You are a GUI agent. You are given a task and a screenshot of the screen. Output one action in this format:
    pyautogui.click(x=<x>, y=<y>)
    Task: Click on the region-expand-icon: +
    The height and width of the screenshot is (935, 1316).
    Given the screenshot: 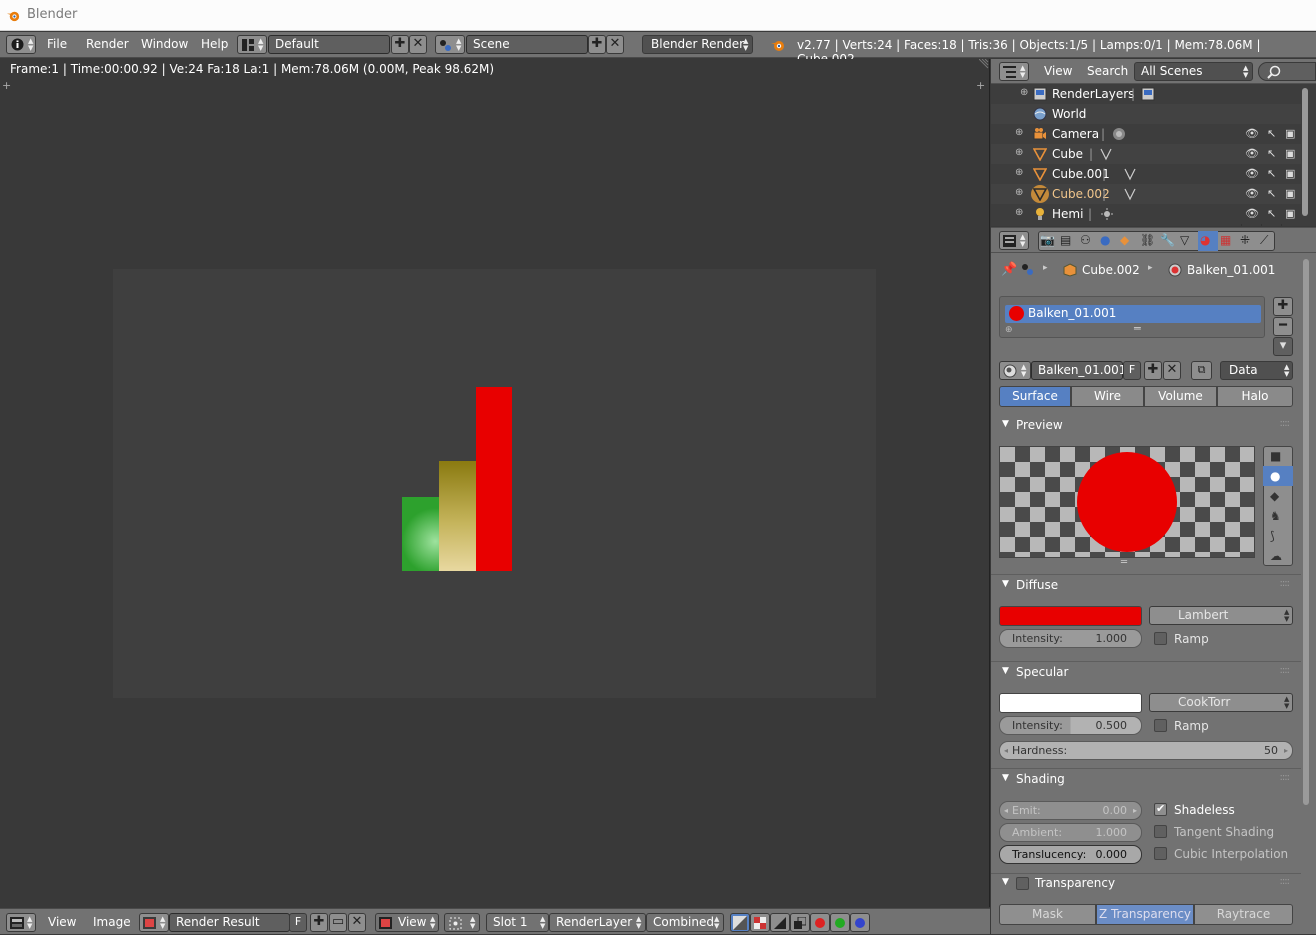 What is the action you would take?
    pyautogui.click(x=6, y=85)
    